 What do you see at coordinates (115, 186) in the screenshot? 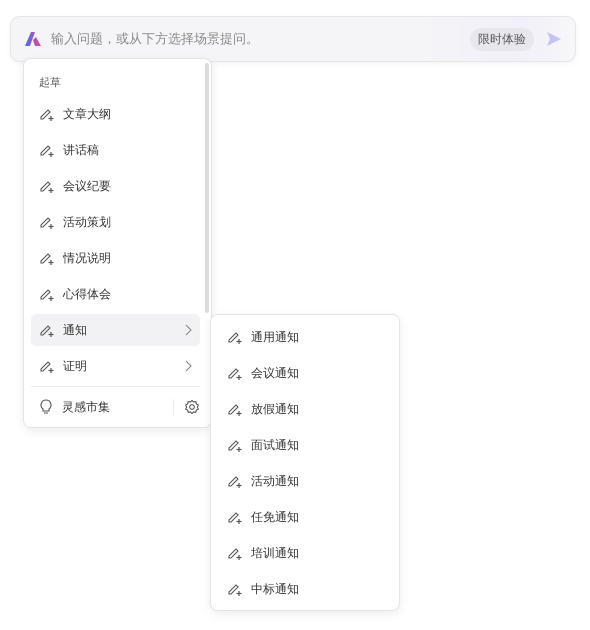
I see `menu-item: 会议纪要` at bounding box center [115, 186].